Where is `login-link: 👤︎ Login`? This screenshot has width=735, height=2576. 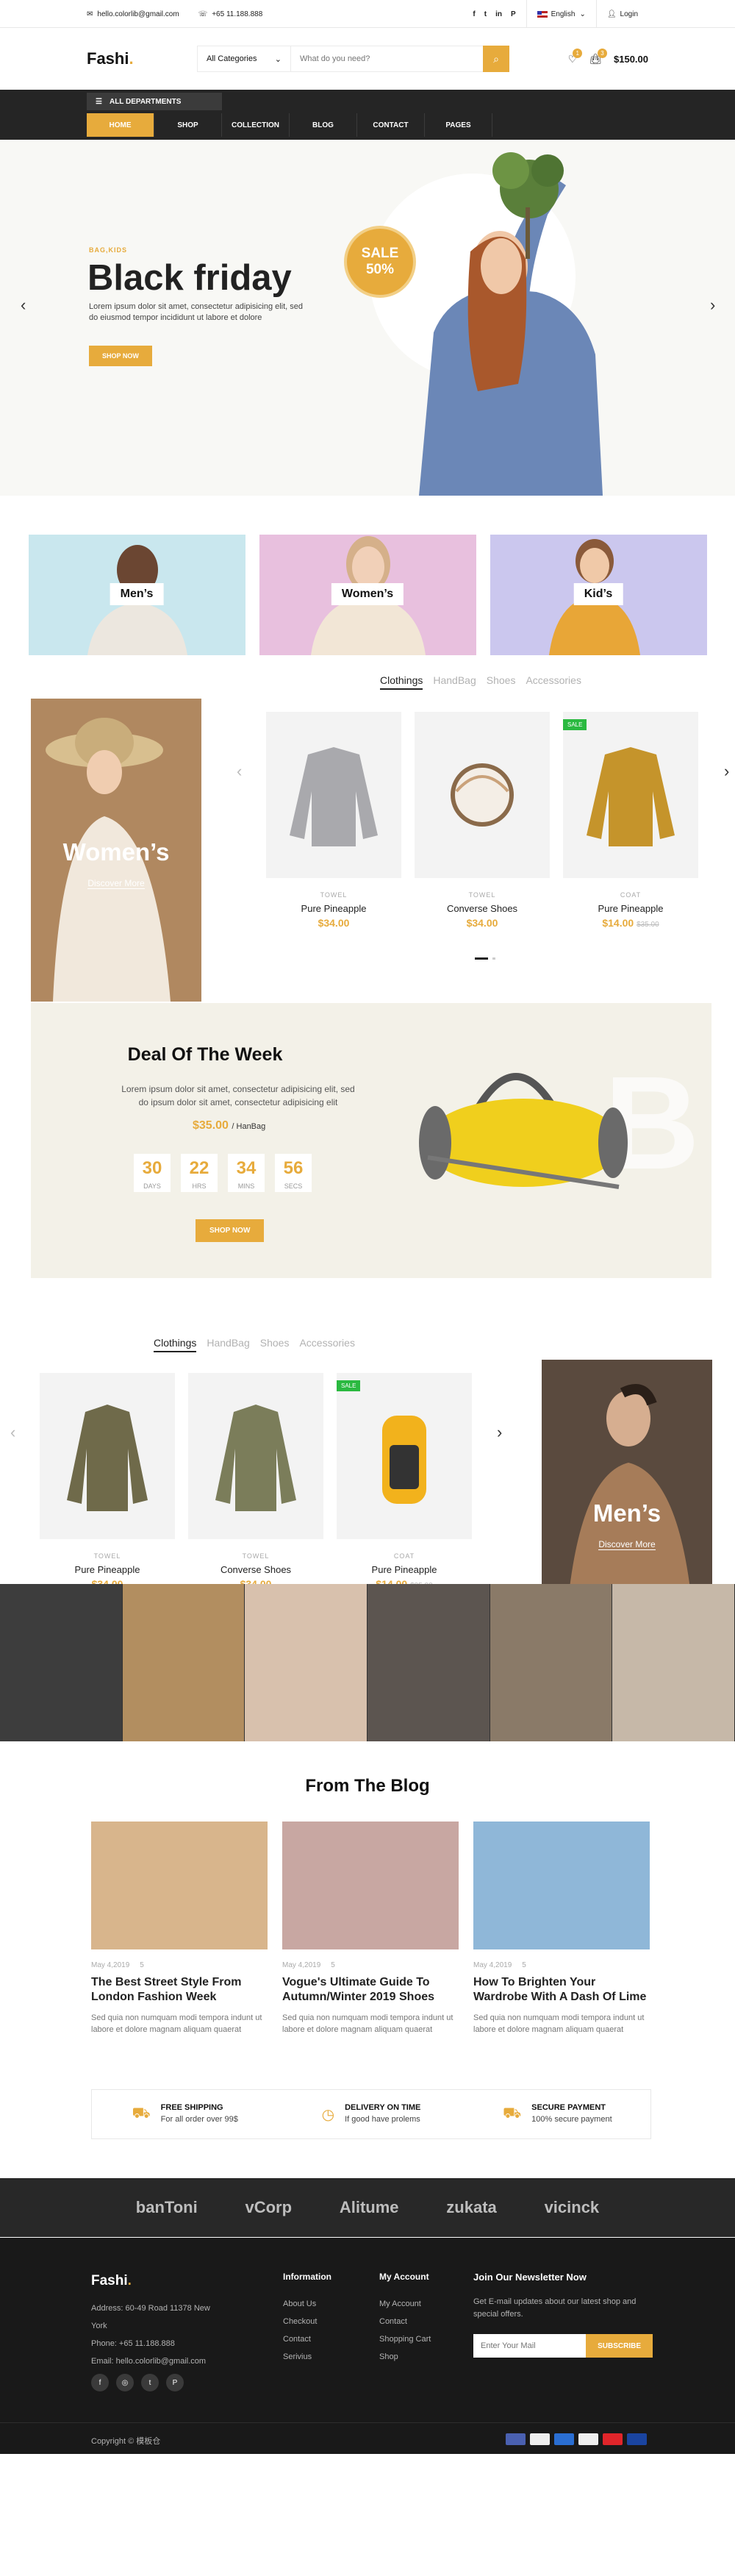
login-link: 👤︎ Login is located at coordinates (621, 14).